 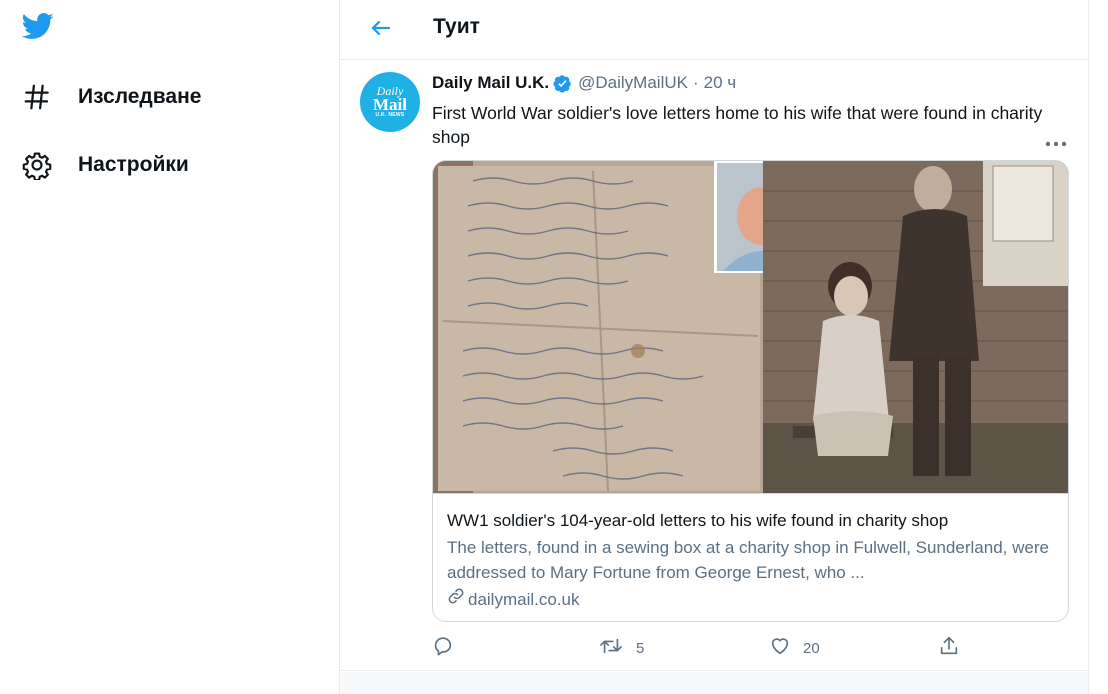 What do you see at coordinates (720, 83) in the screenshot?
I see `tweet-timestamp: 20 ч` at bounding box center [720, 83].